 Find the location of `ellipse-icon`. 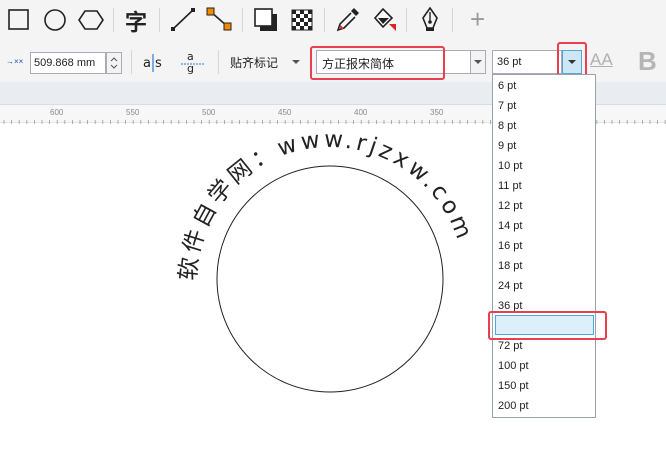

ellipse-icon is located at coordinates (55, 19).